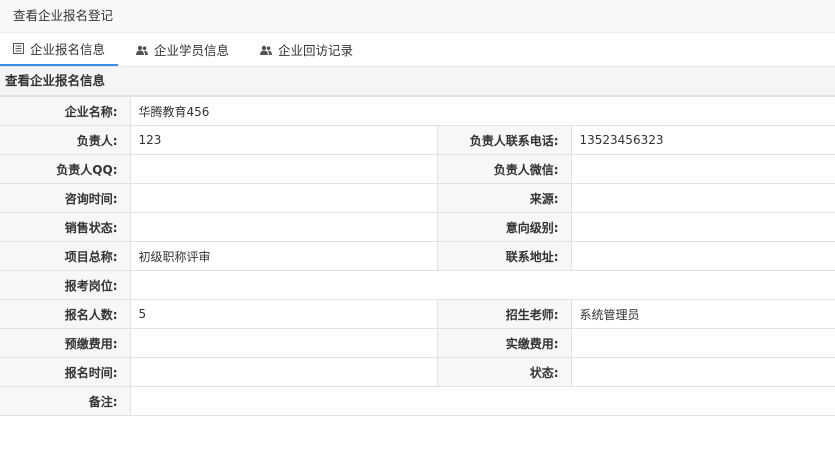 This screenshot has height=454, width=835. I want to click on project-name-value: 初级职称评审, so click(283, 256).